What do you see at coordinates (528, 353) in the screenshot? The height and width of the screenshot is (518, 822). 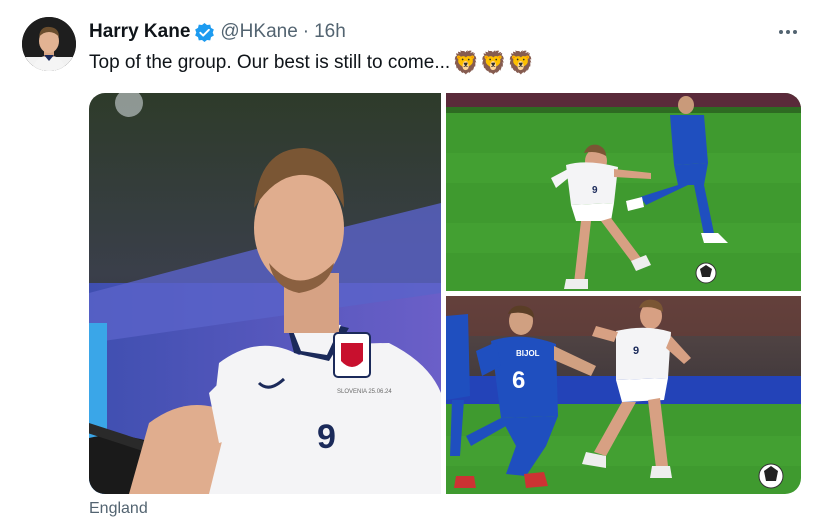 I see `photo3-shirt-name: BIJOL` at bounding box center [528, 353].